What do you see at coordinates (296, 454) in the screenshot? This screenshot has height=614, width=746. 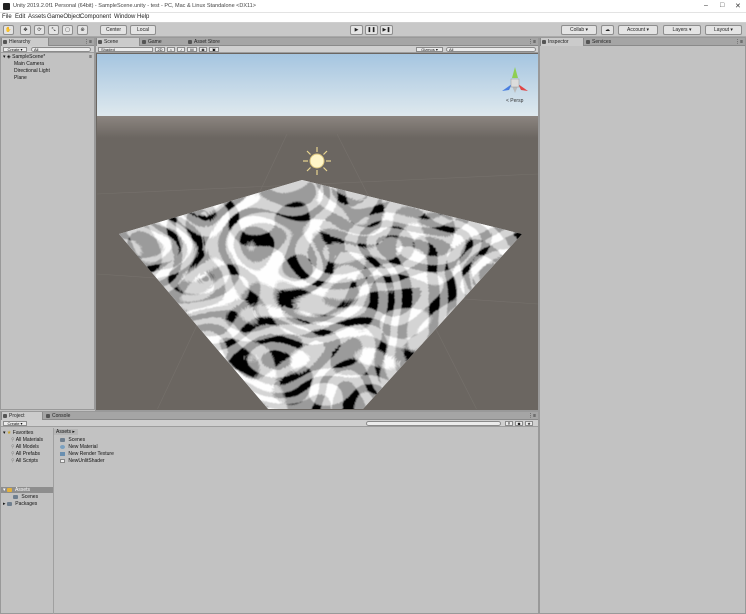 I see `asset-item: New Render Texture` at bounding box center [296, 454].